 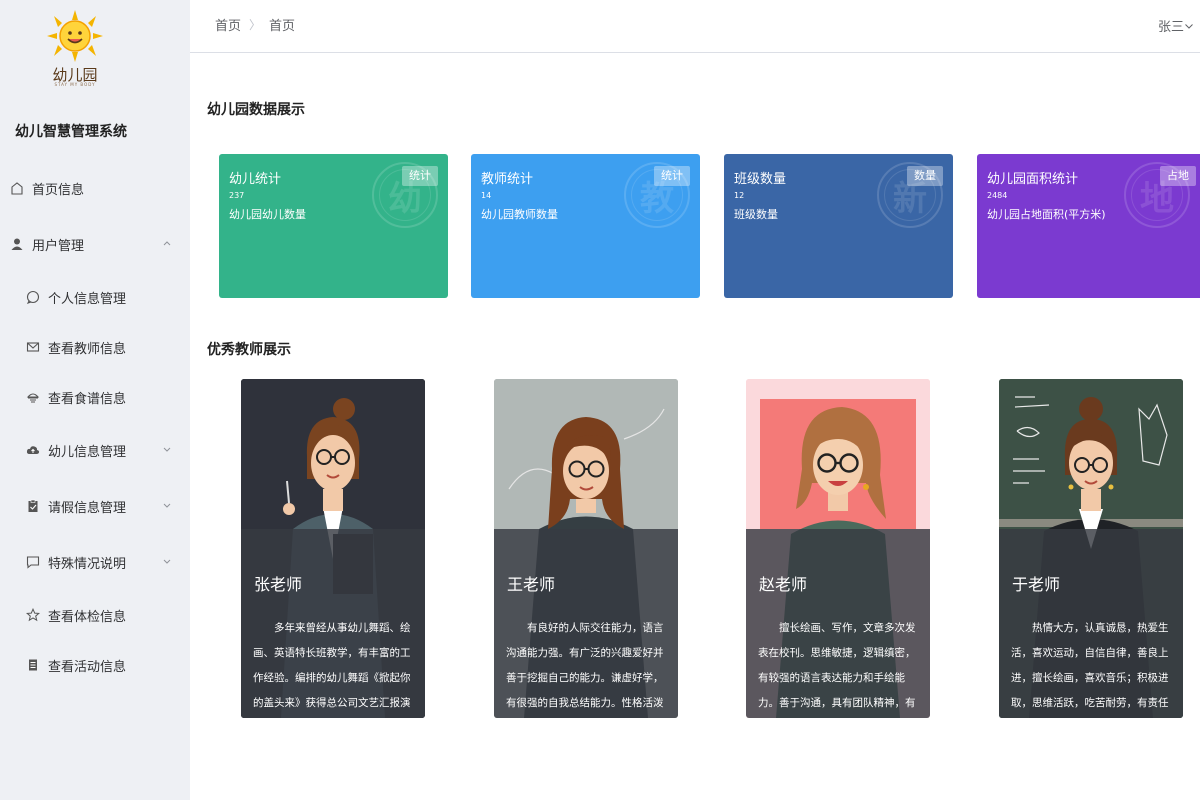 I want to click on chevron-up-icon, so click(x=167, y=243).